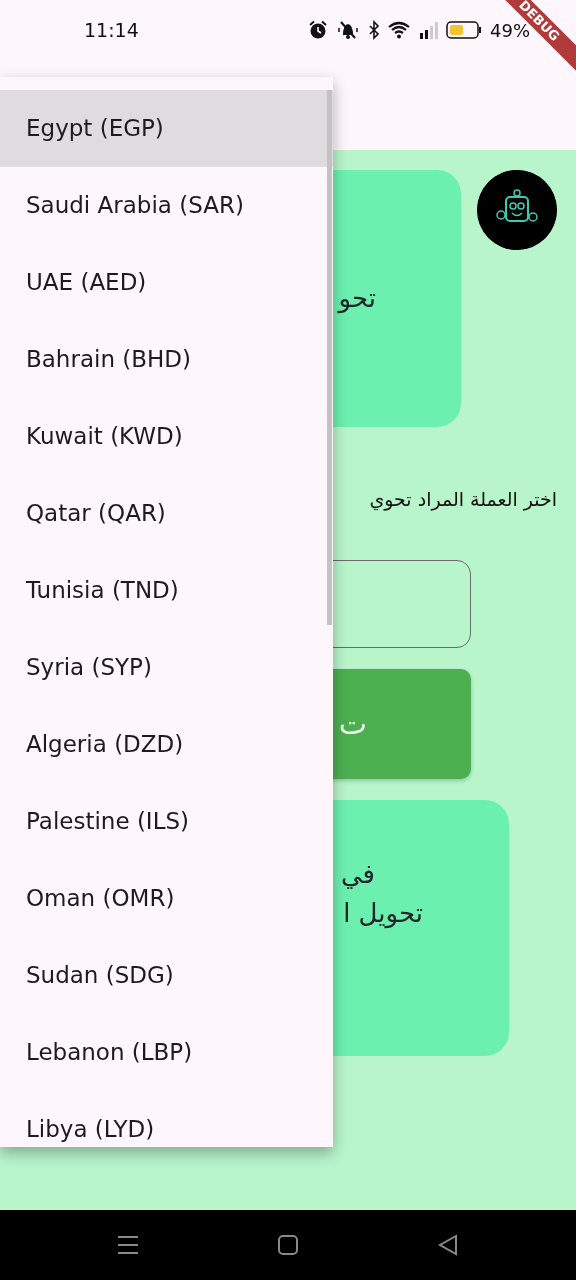  What do you see at coordinates (166, 436) in the screenshot?
I see `currency-menu-item: Kuwait (KWD)` at bounding box center [166, 436].